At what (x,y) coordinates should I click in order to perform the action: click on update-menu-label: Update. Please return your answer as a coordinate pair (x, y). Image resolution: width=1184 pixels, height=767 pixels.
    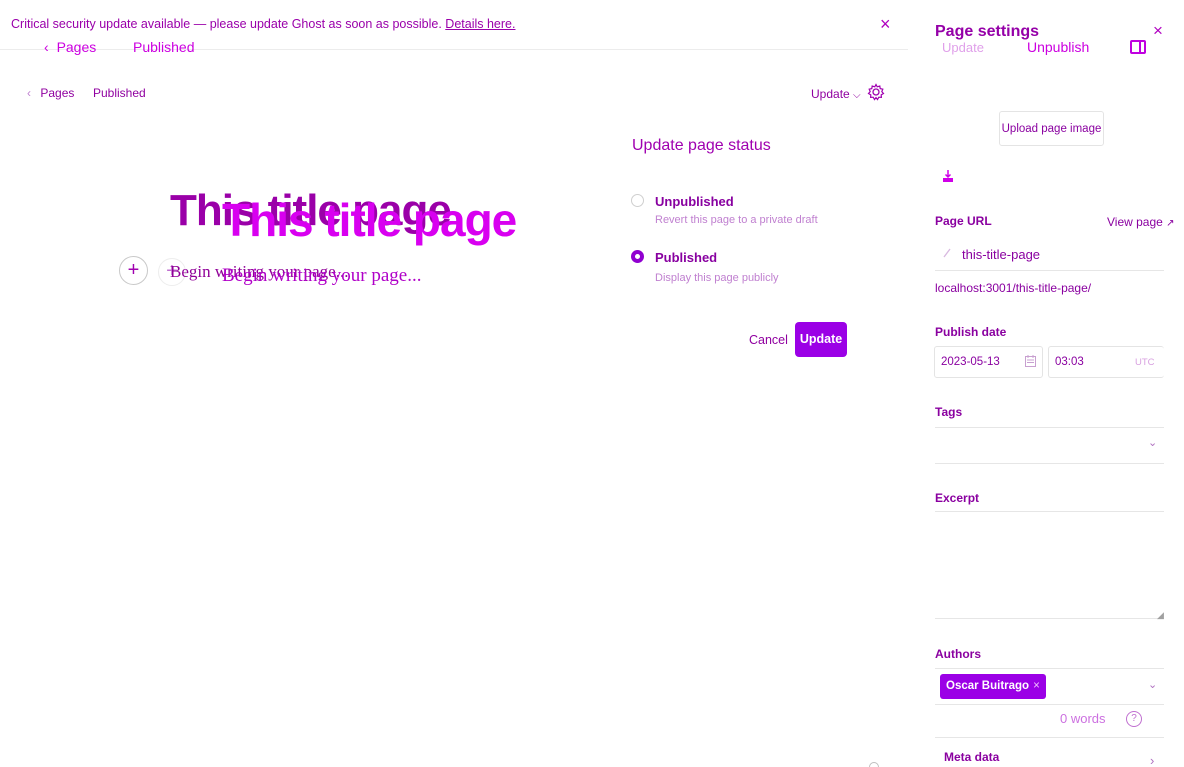
    Looking at the image, I should click on (830, 94).